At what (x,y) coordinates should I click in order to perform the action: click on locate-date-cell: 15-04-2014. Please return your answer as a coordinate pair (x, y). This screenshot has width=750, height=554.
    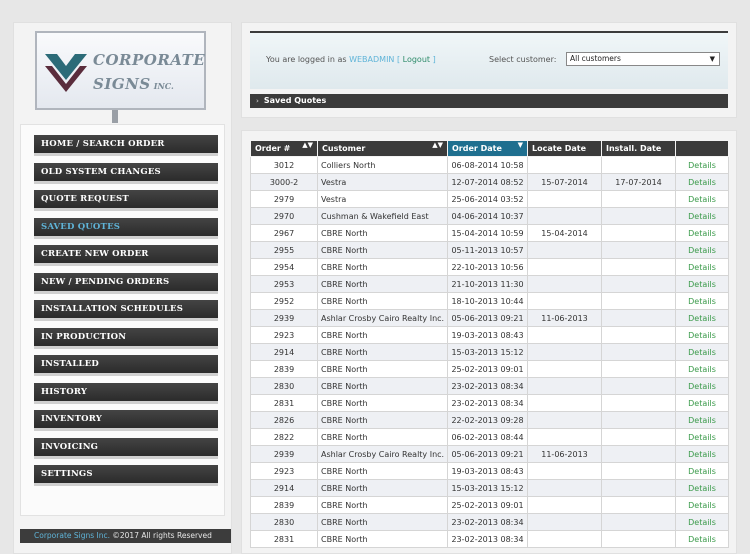
    Looking at the image, I should click on (564, 233).